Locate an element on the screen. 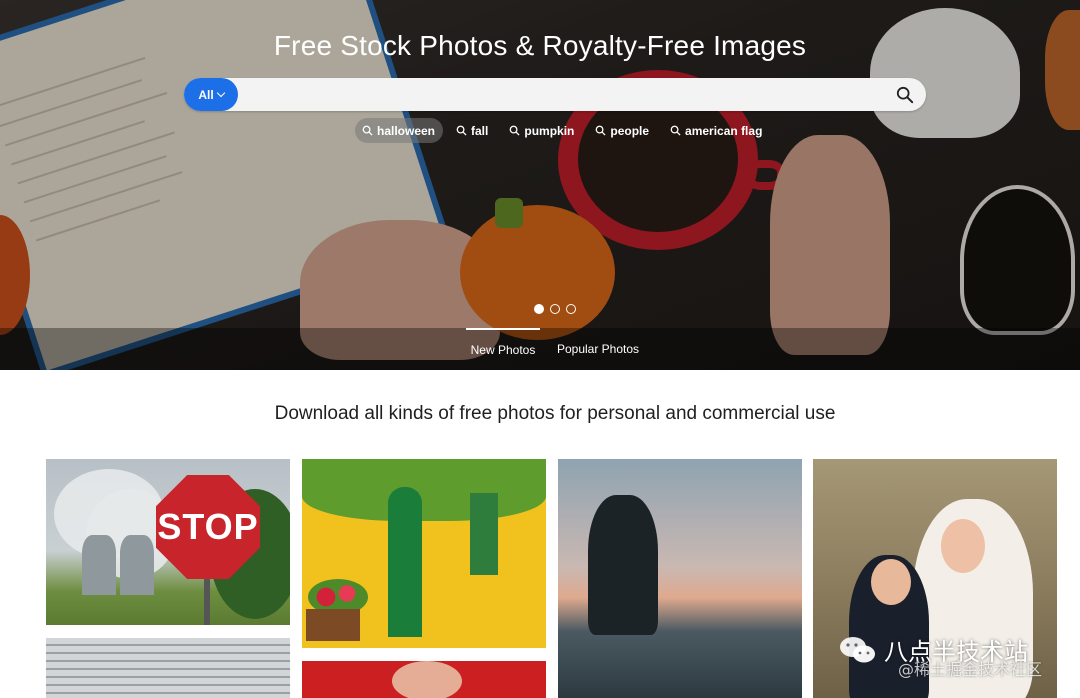 This screenshot has width=1080, height=698. stop-sign-text: STOP is located at coordinates (208, 526).